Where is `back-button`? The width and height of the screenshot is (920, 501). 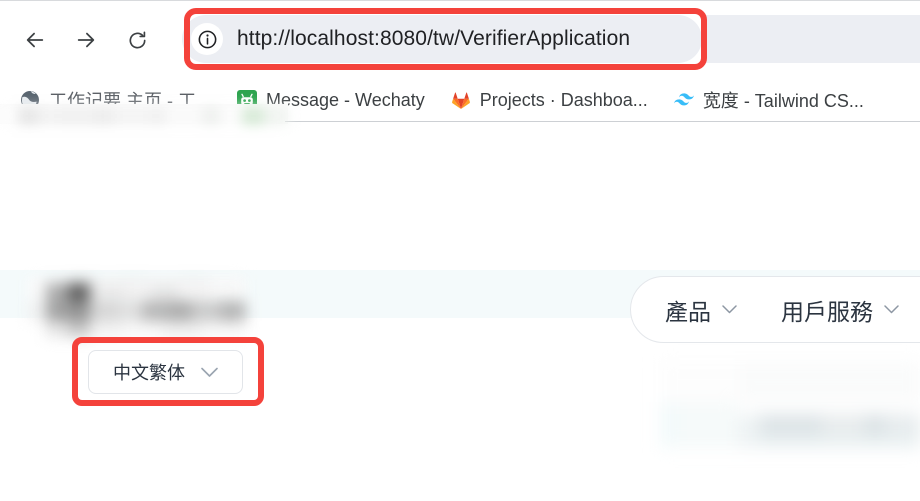
back-button is located at coordinates (35, 40).